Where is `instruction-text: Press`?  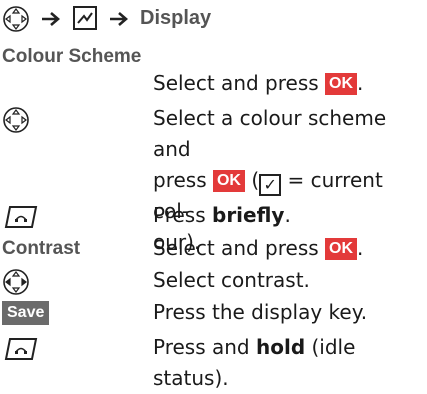 instruction-text: Press is located at coordinates (179, 215).